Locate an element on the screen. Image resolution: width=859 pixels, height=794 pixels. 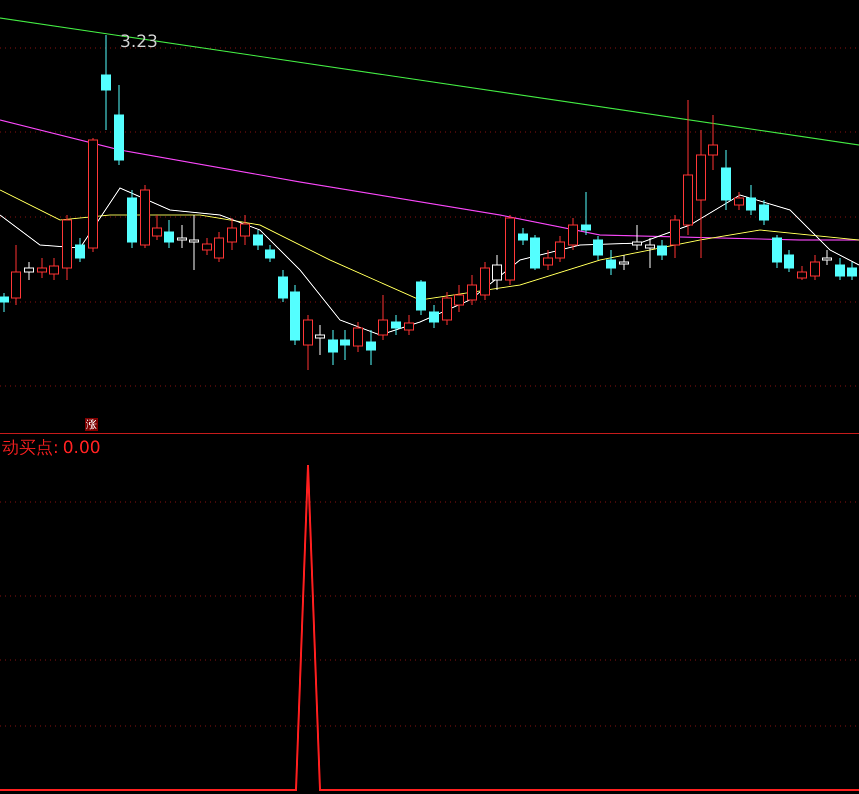
high-price-label: 3.23 is located at coordinates (139, 42).